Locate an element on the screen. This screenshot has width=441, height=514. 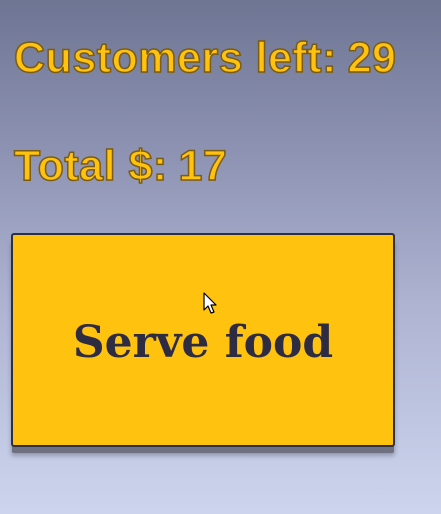
total-money-value: 17 is located at coordinates (203, 166).